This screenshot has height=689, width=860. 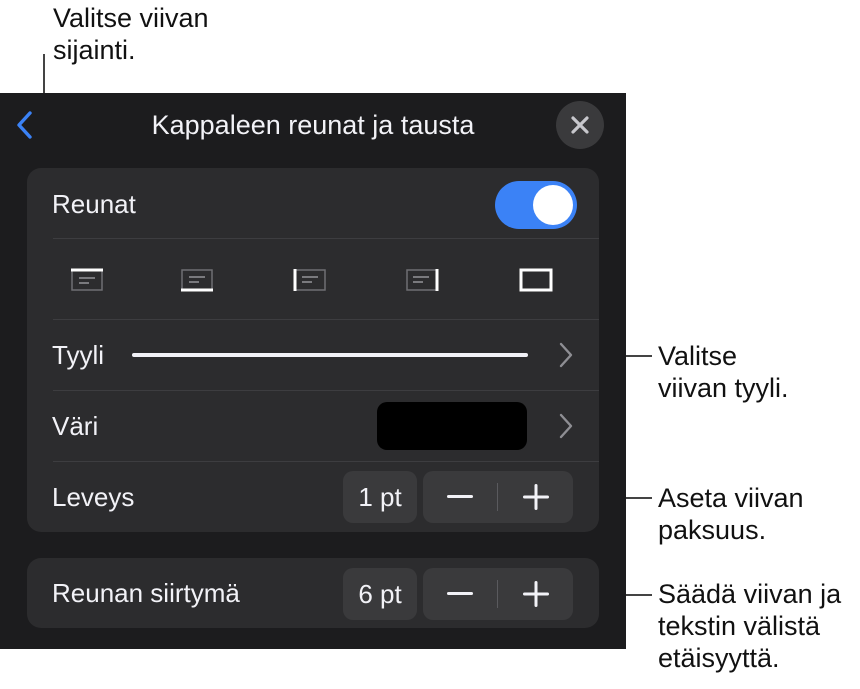 I want to click on callout-line: Aseta viivan, so click(x=731, y=498).